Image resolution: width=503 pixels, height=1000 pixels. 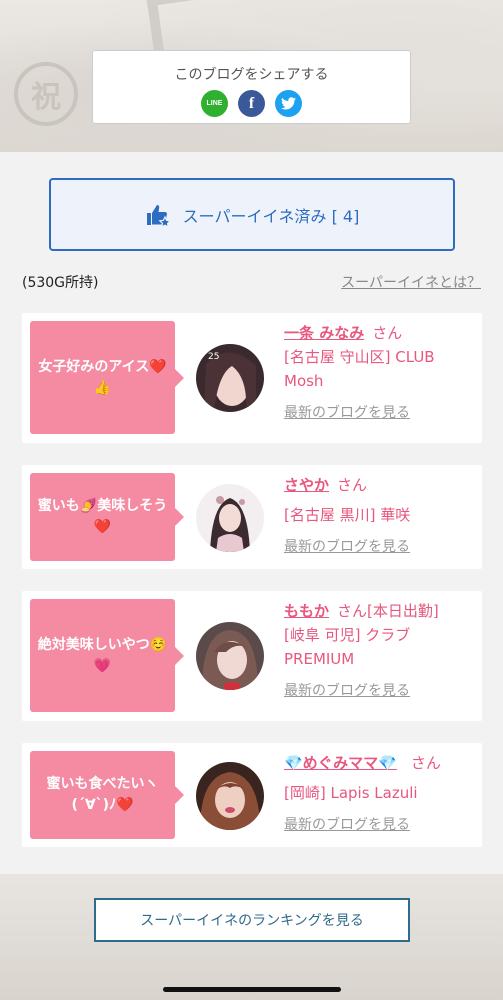 I want to click on background-decoration, so click(x=195, y=28).